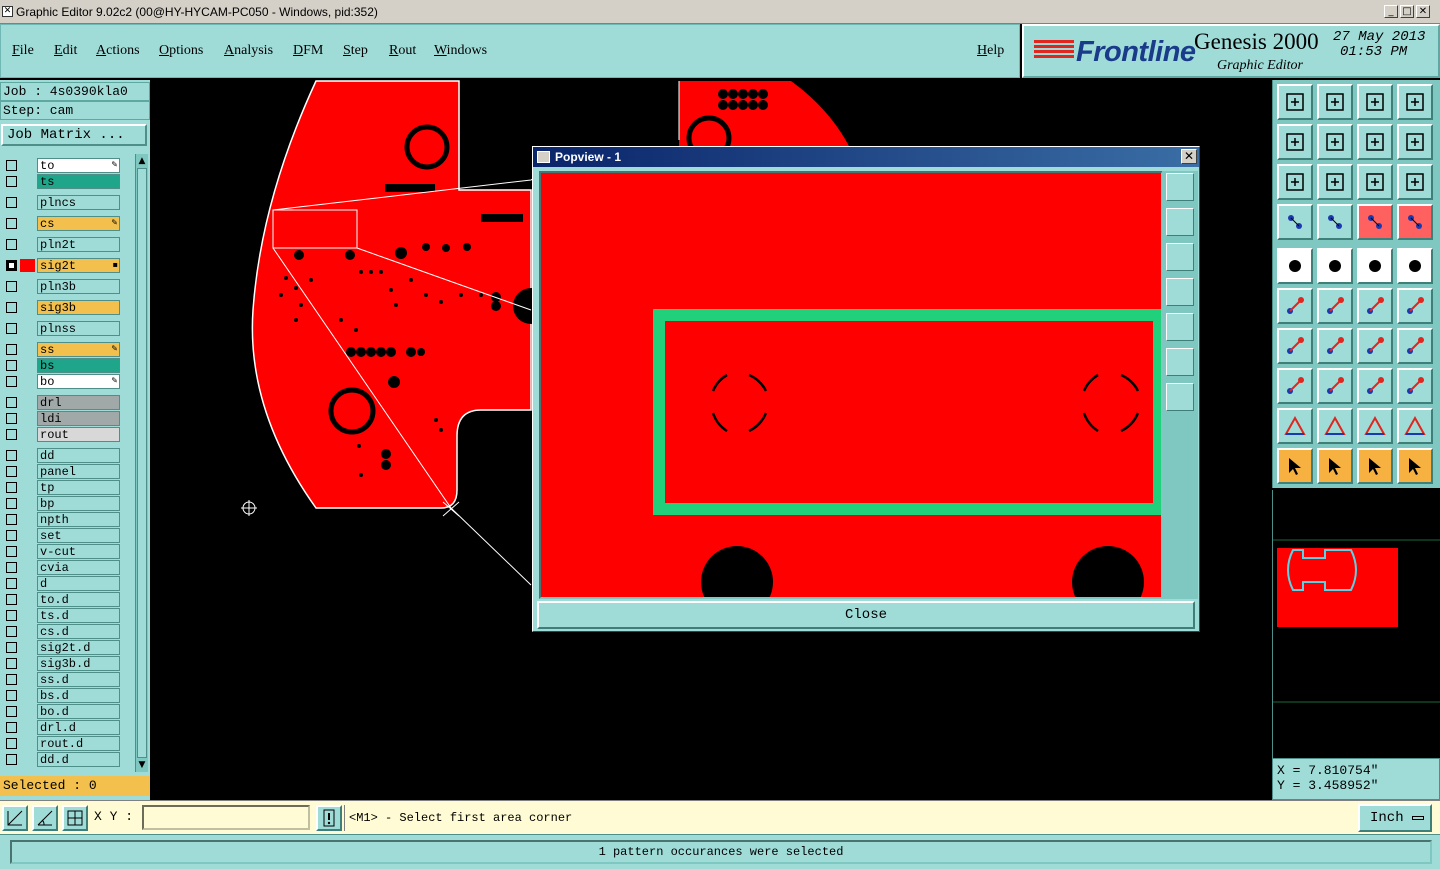 This screenshot has width=1440, height=869. What do you see at coordinates (1375, 426) in the screenshot?
I see `arch-icon` at bounding box center [1375, 426].